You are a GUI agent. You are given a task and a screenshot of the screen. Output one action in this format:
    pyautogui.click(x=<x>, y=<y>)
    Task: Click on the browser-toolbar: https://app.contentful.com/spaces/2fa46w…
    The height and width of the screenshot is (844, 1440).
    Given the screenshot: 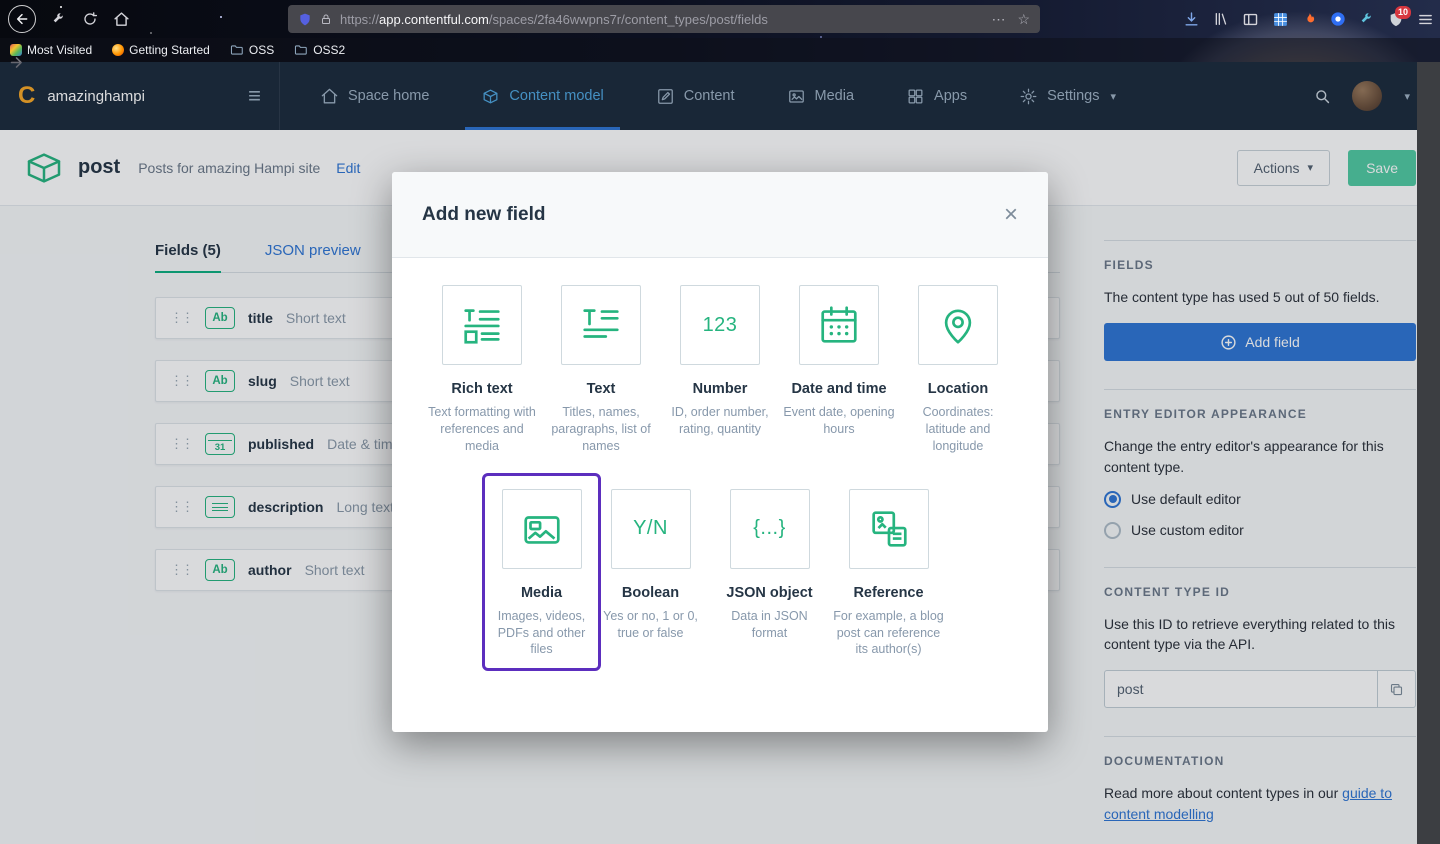 What is the action you would take?
    pyautogui.click(x=720, y=34)
    